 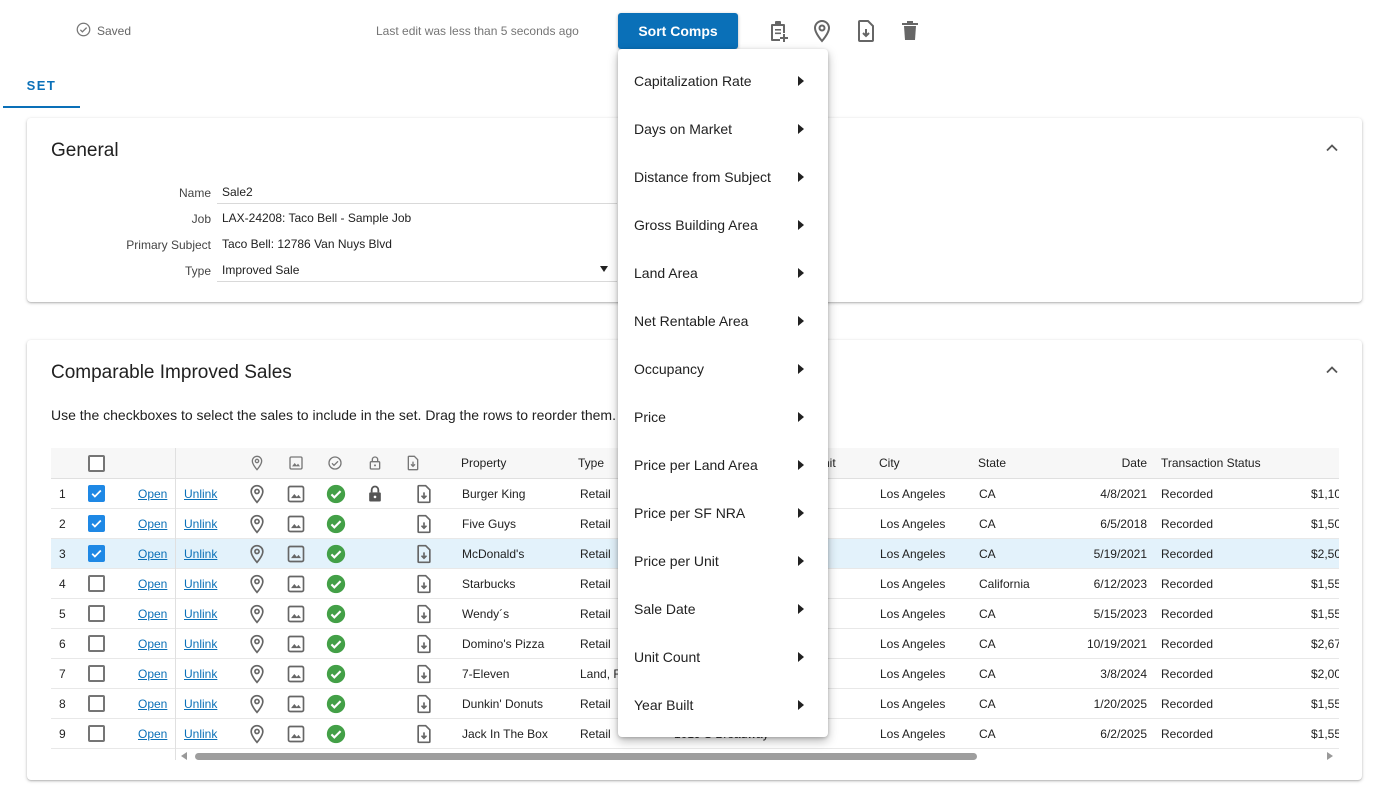 I want to click on menu-item-land-area: Land Area, so click(x=723, y=273).